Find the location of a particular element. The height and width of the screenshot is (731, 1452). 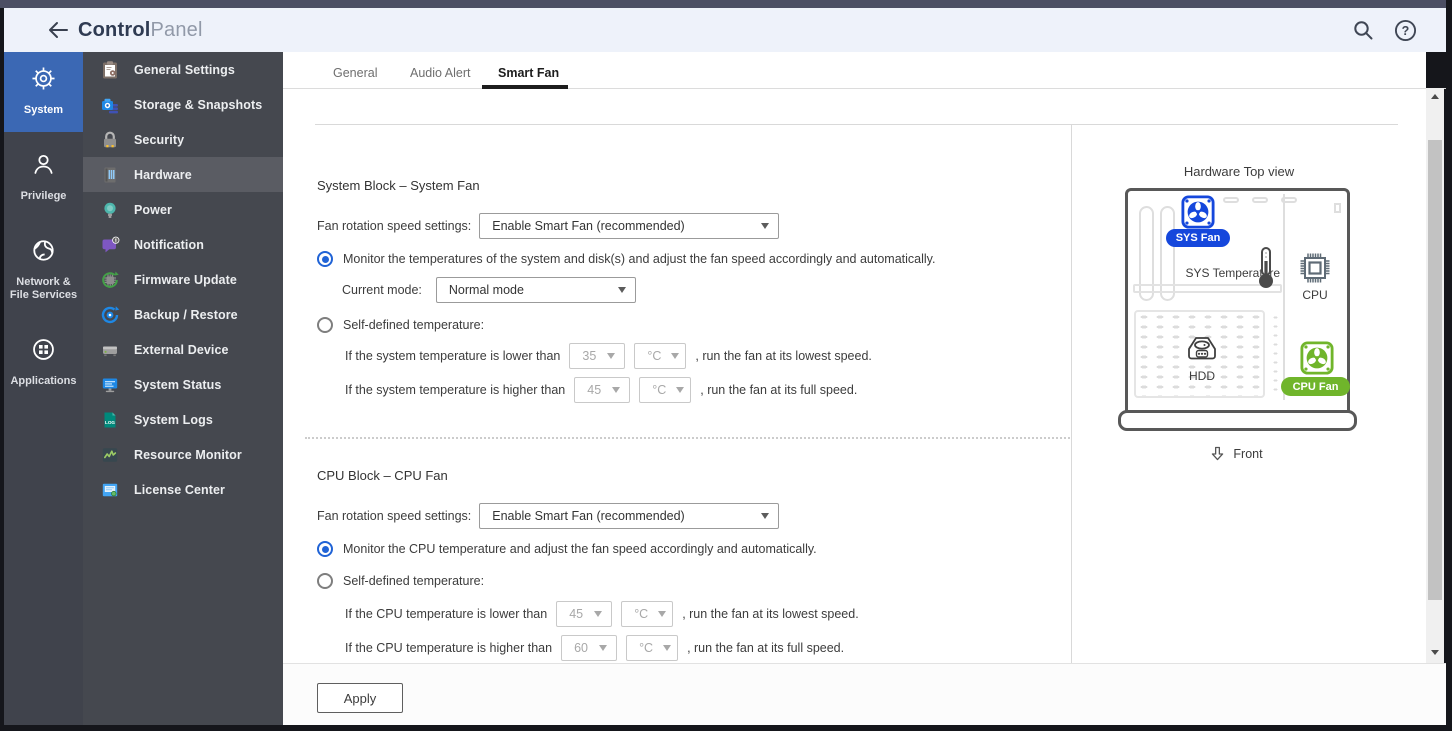

cpu-chip-icon is located at coordinates (1315, 270).